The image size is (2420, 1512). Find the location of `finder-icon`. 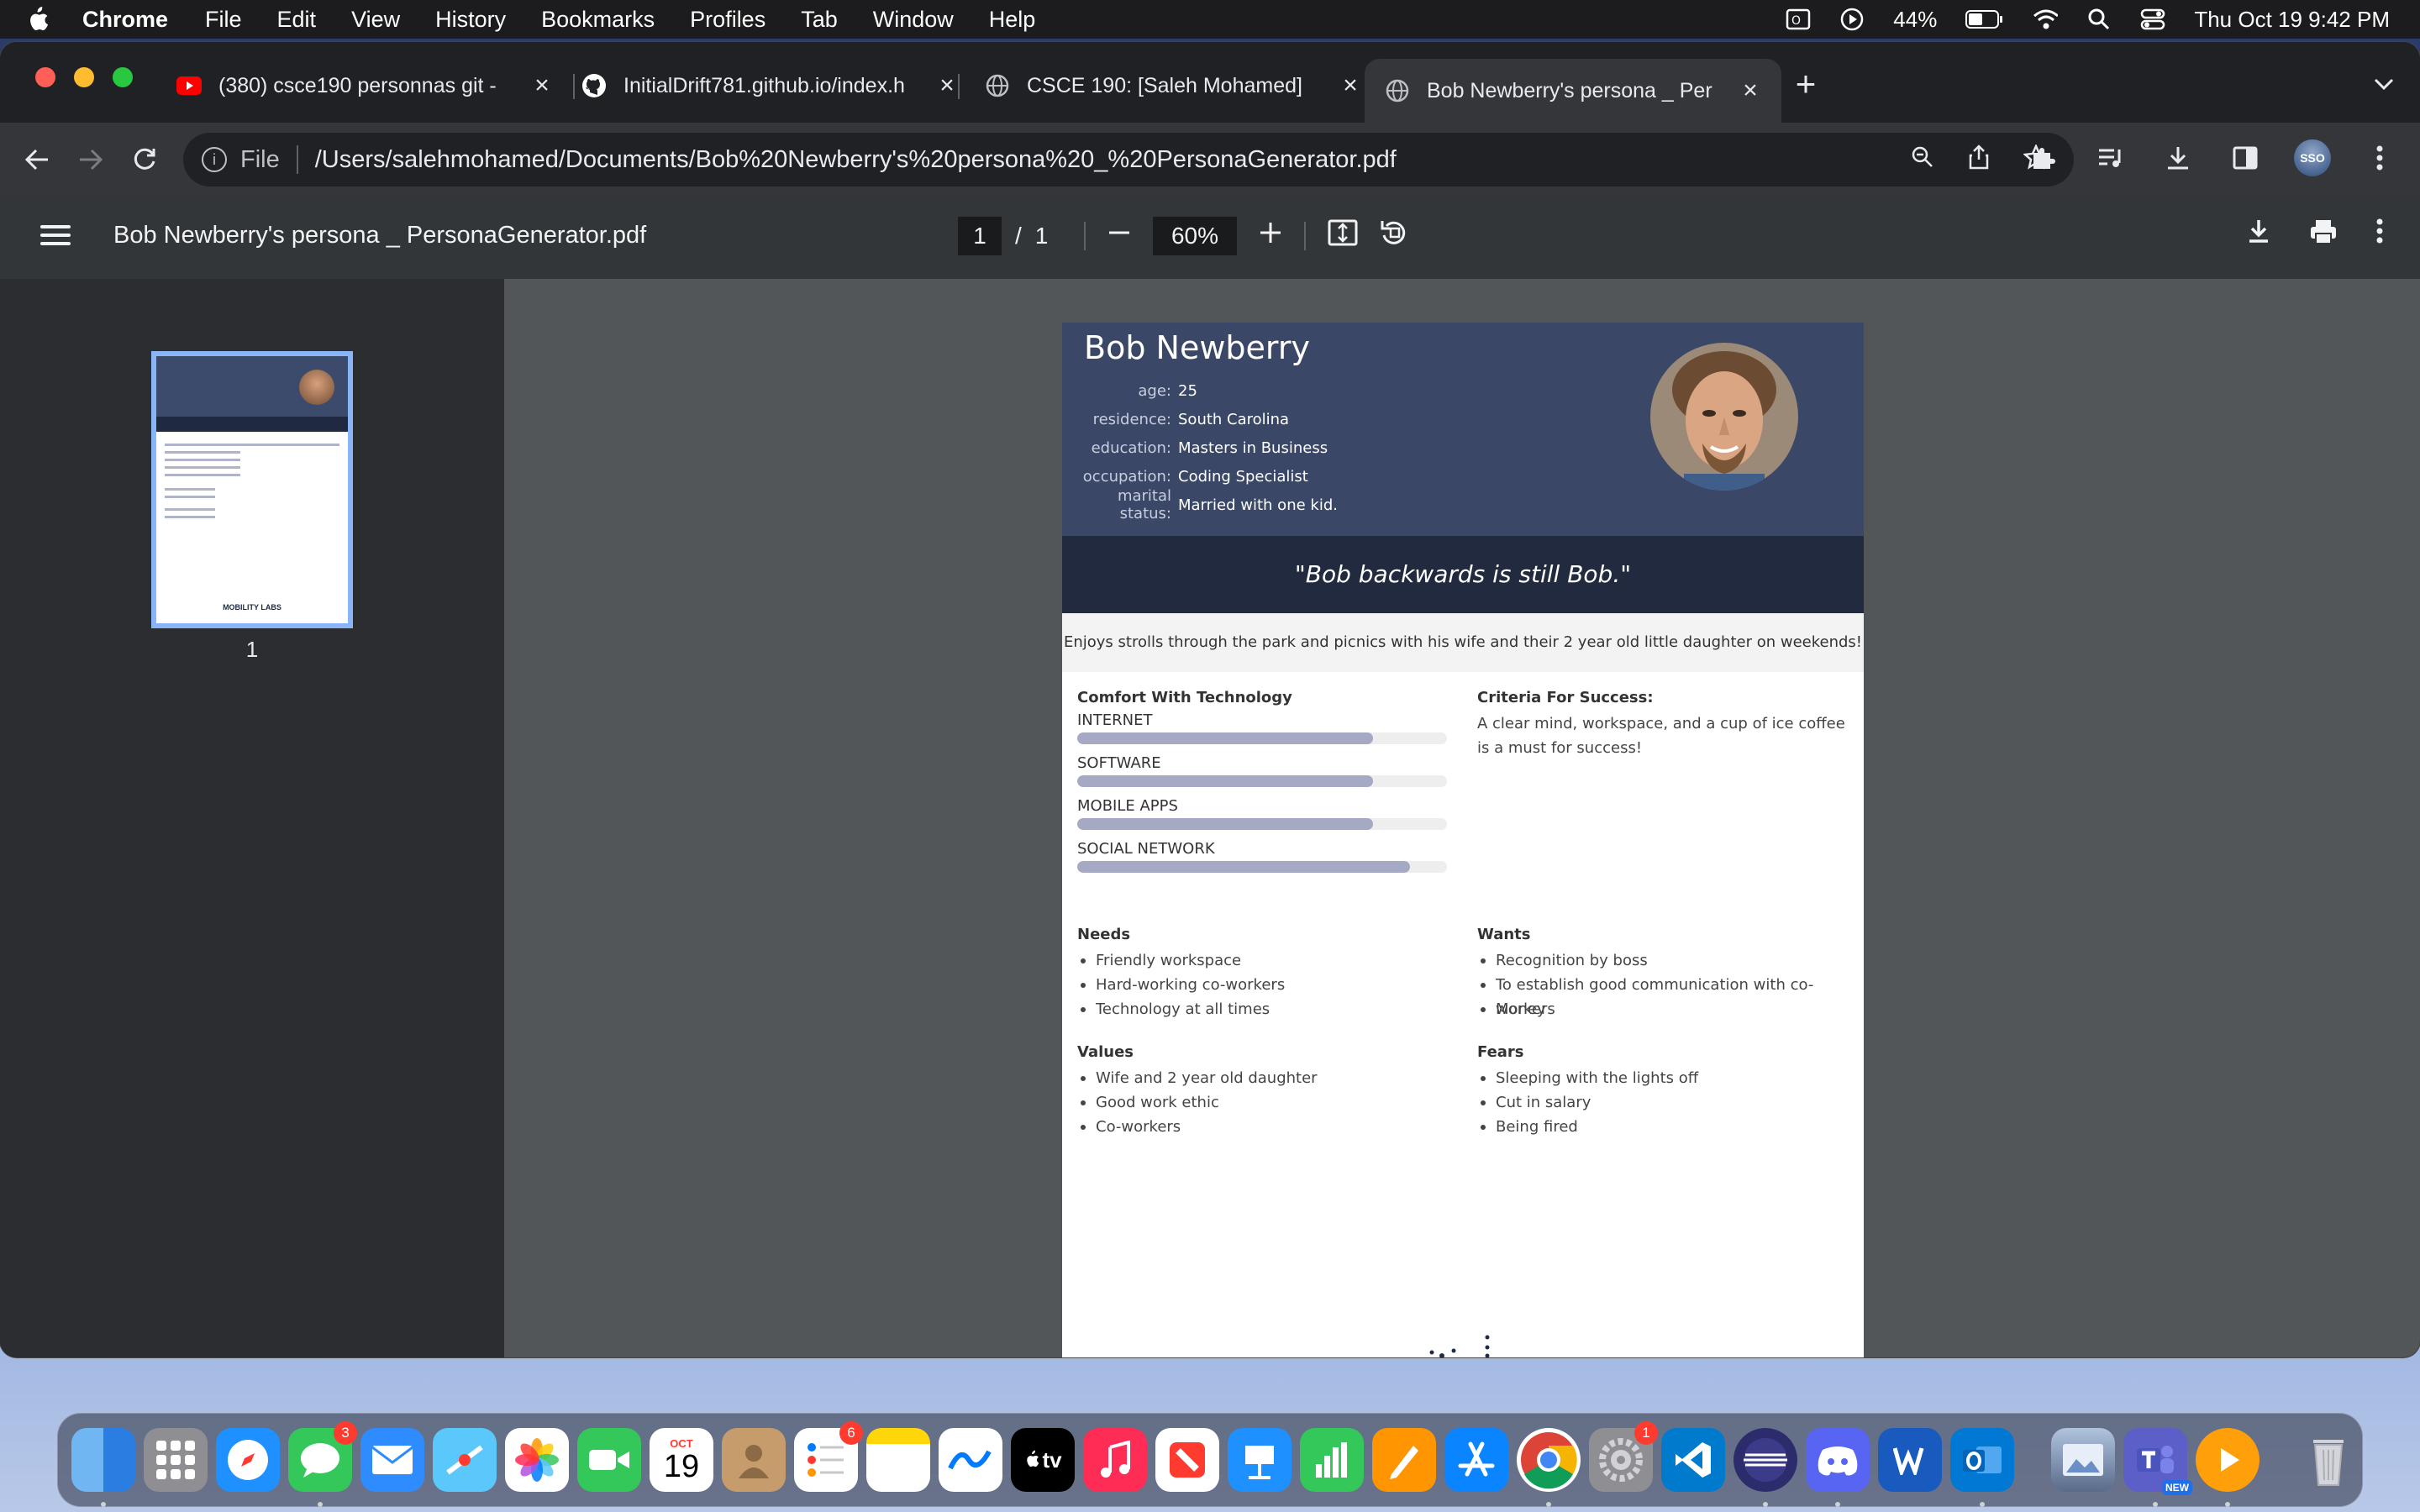

finder-icon is located at coordinates (103, 1467).